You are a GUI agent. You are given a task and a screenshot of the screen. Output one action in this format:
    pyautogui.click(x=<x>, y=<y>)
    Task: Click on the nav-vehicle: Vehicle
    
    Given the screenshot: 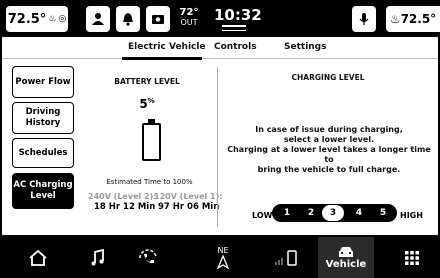 What is the action you would take?
    pyautogui.click(x=346, y=257)
    